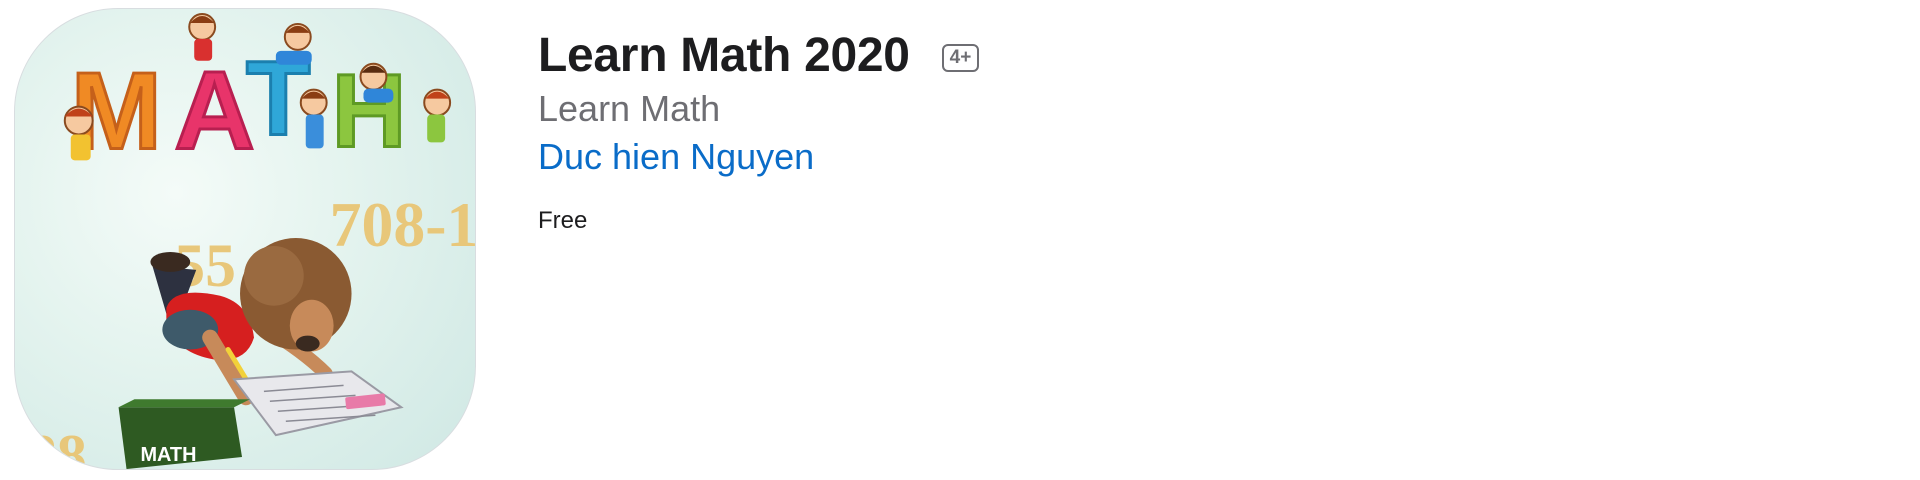 The height and width of the screenshot is (480, 1920). I want to click on price-label: Free, so click(563, 220).